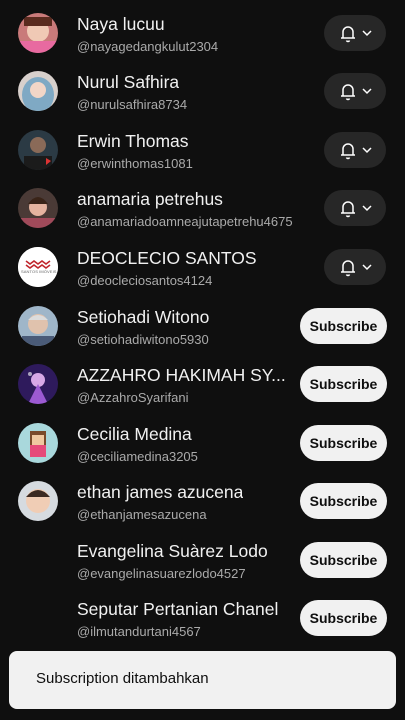 The image size is (405, 720). I want to click on toast-message: Subscription ditambahkan, so click(122, 678).